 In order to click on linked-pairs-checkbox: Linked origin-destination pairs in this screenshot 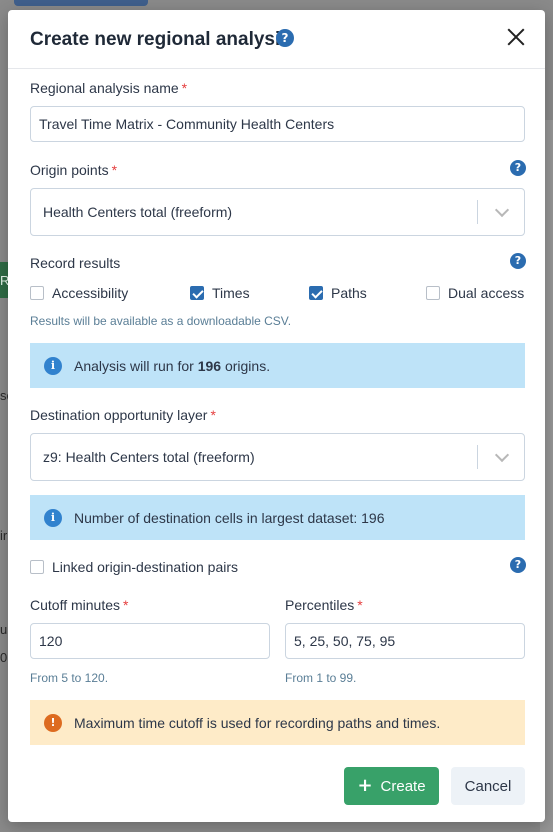, I will do `click(134, 567)`.